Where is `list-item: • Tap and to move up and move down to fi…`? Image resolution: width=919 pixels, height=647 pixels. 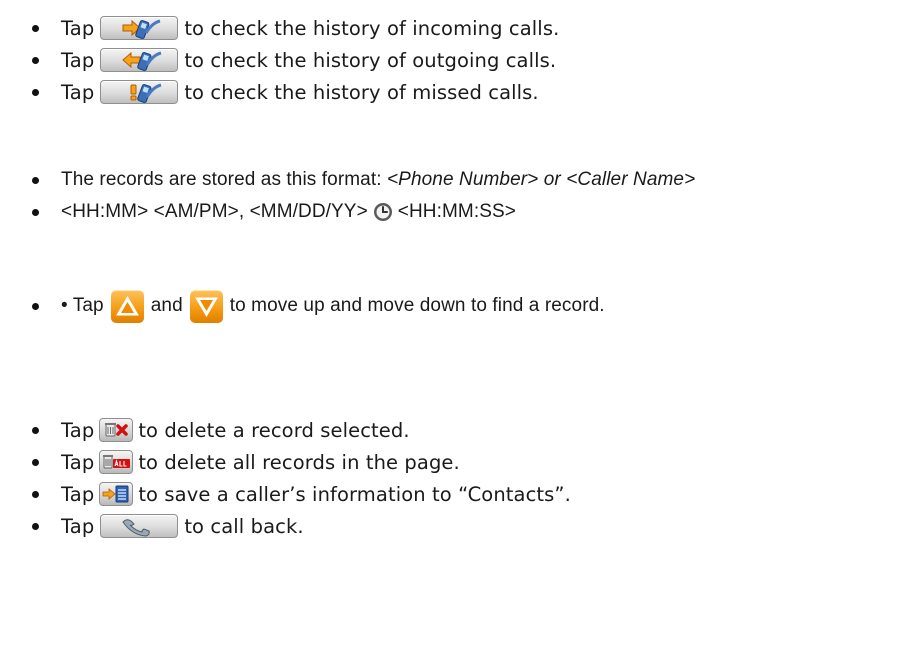
list-item: • Tap and to move up and move down to fi… is located at coordinates (459, 306).